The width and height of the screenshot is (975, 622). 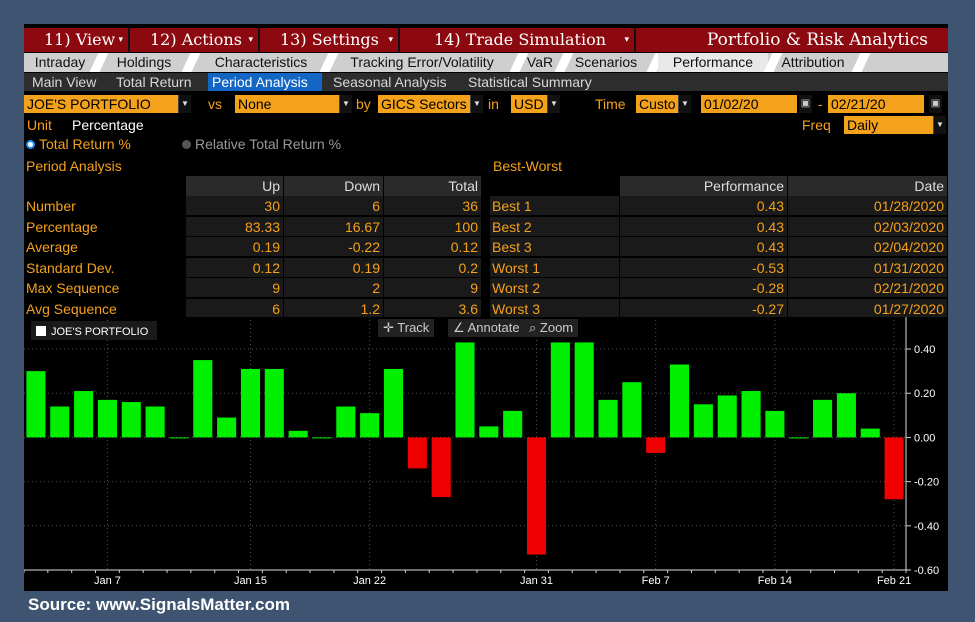 What do you see at coordinates (924, 394) in the screenshot?
I see `y-tick-label: 0.20` at bounding box center [924, 394].